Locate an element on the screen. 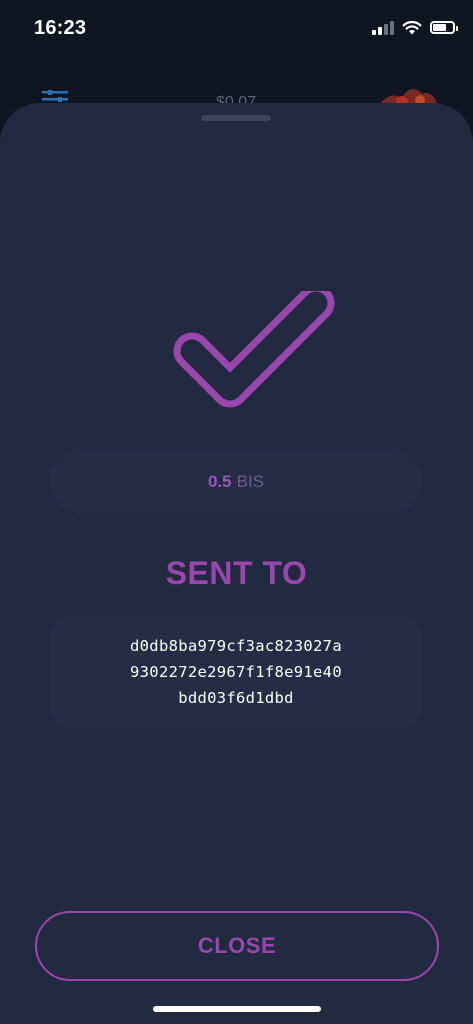 Image resolution: width=473 pixels, height=1024 pixels. amount-value: 0.5 is located at coordinates (219, 481).